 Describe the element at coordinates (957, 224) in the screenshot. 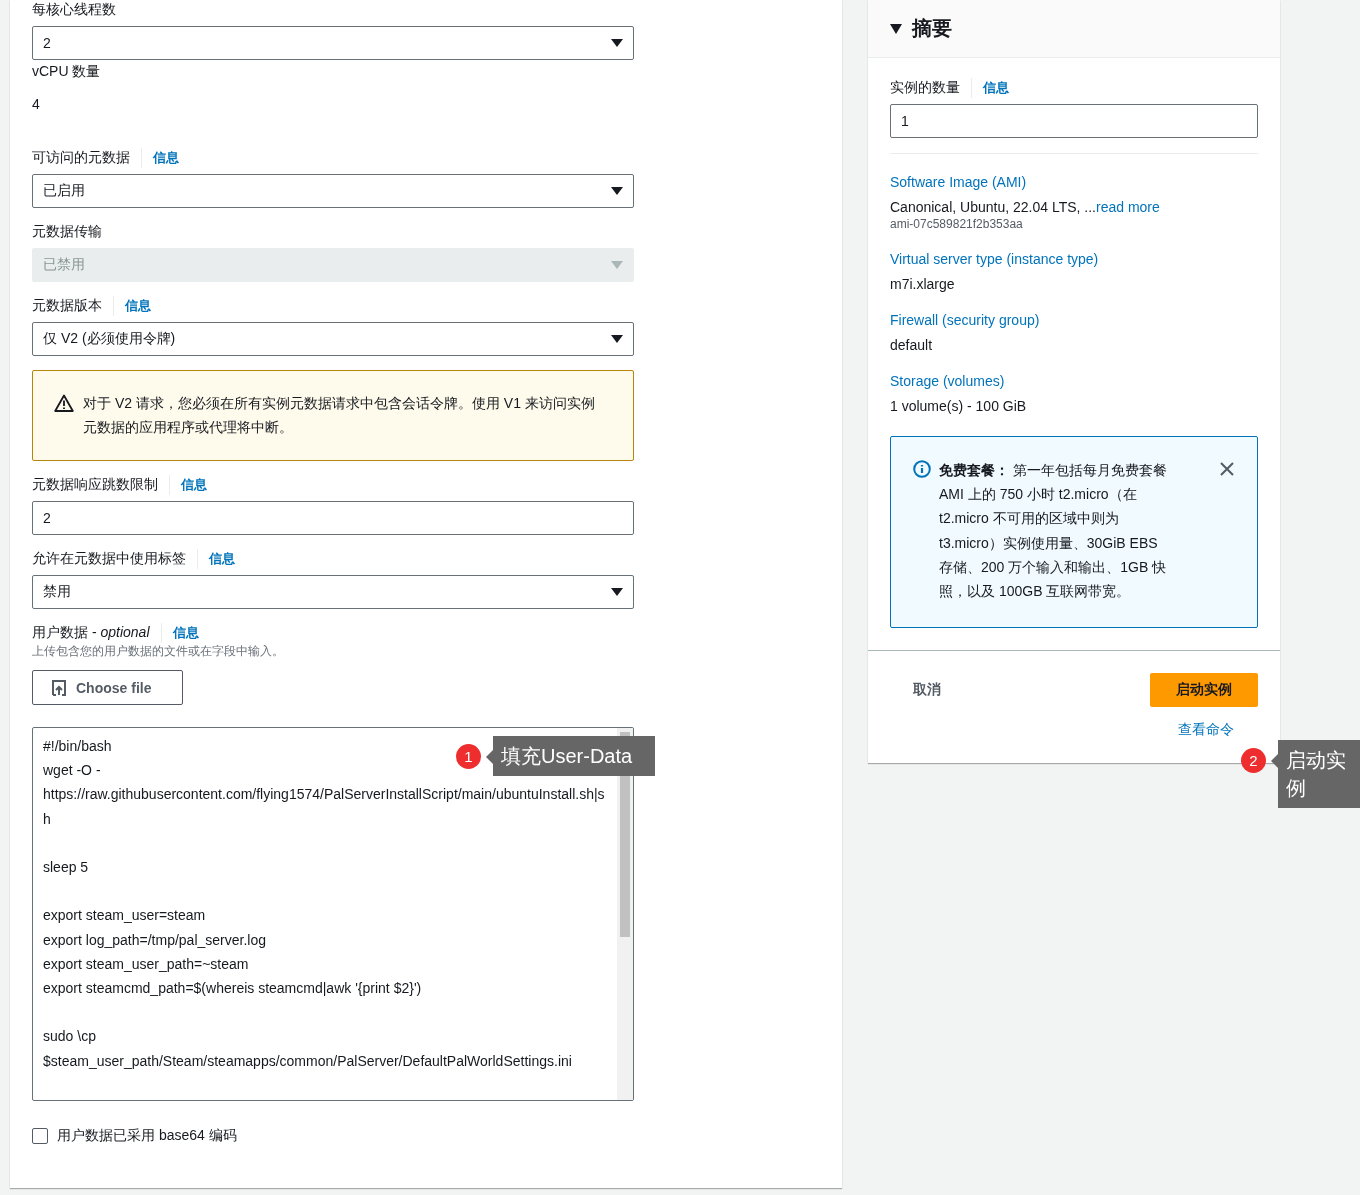

I see `ami-id: ami-07c589821f2b353aa` at that location.